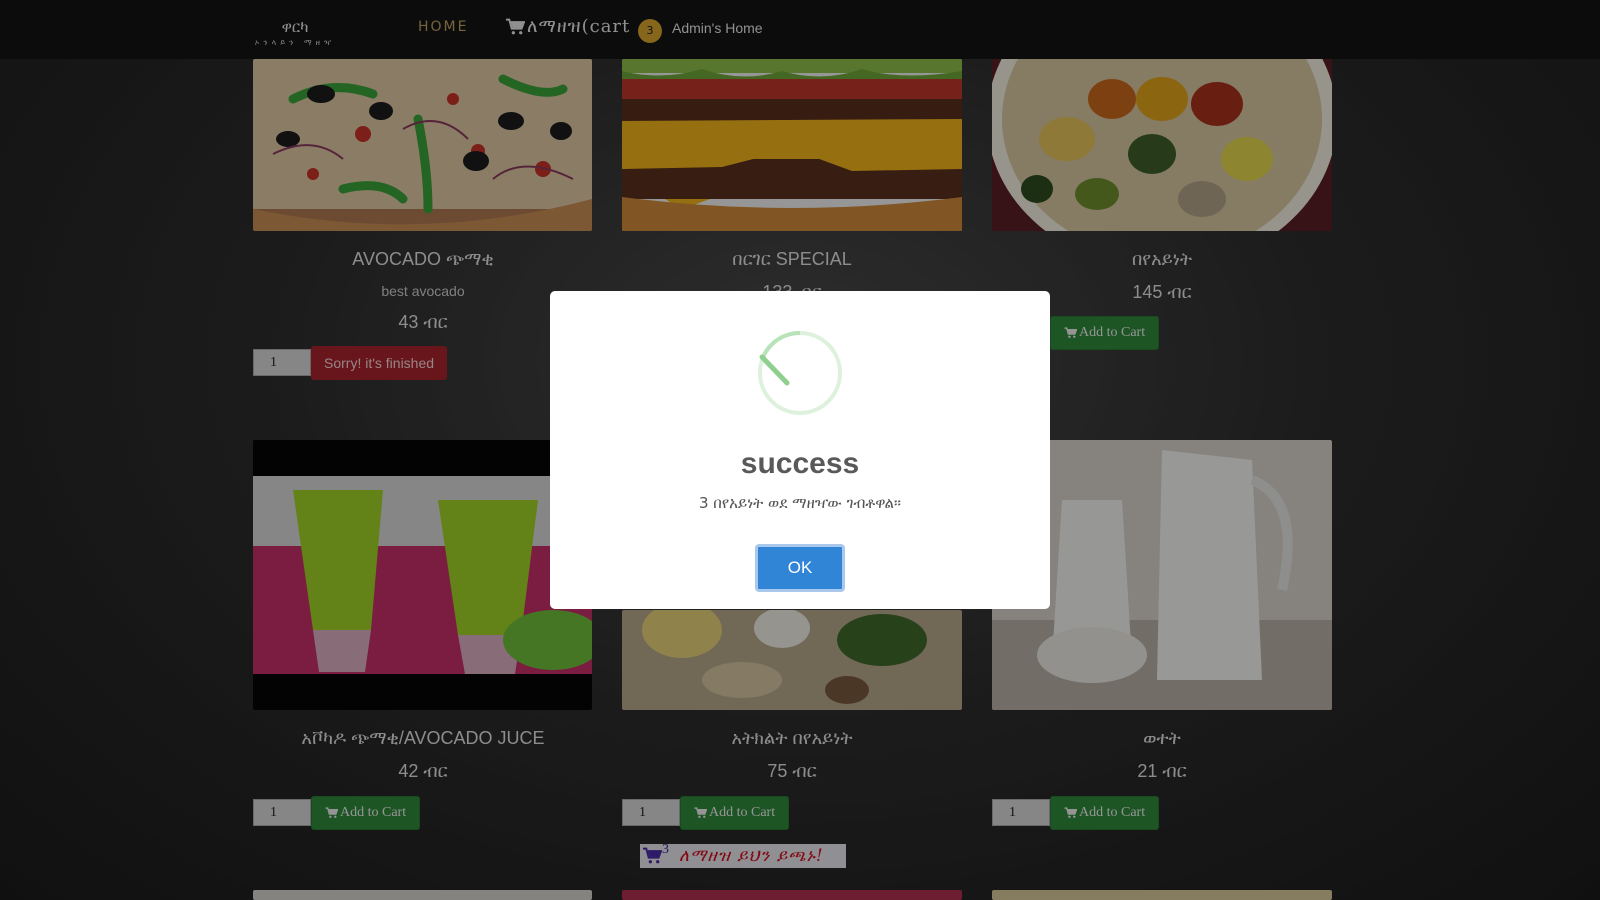 The width and height of the screenshot is (1600, 900). Describe the element at coordinates (800, 503) in the screenshot. I see `dialog-message: 3 በየአይነት ወደ ማዘዣው ገብቶዋል።` at that location.